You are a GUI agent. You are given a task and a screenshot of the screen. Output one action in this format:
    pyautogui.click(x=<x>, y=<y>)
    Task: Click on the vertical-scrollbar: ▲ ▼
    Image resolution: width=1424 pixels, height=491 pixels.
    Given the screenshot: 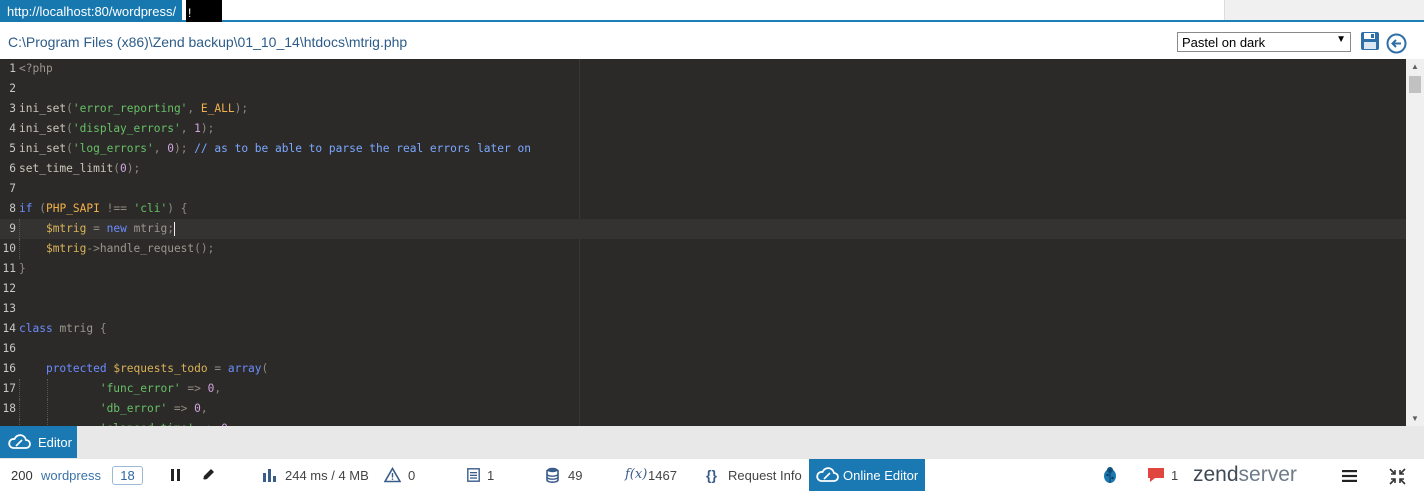 What is the action you would take?
    pyautogui.click(x=1415, y=242)
    